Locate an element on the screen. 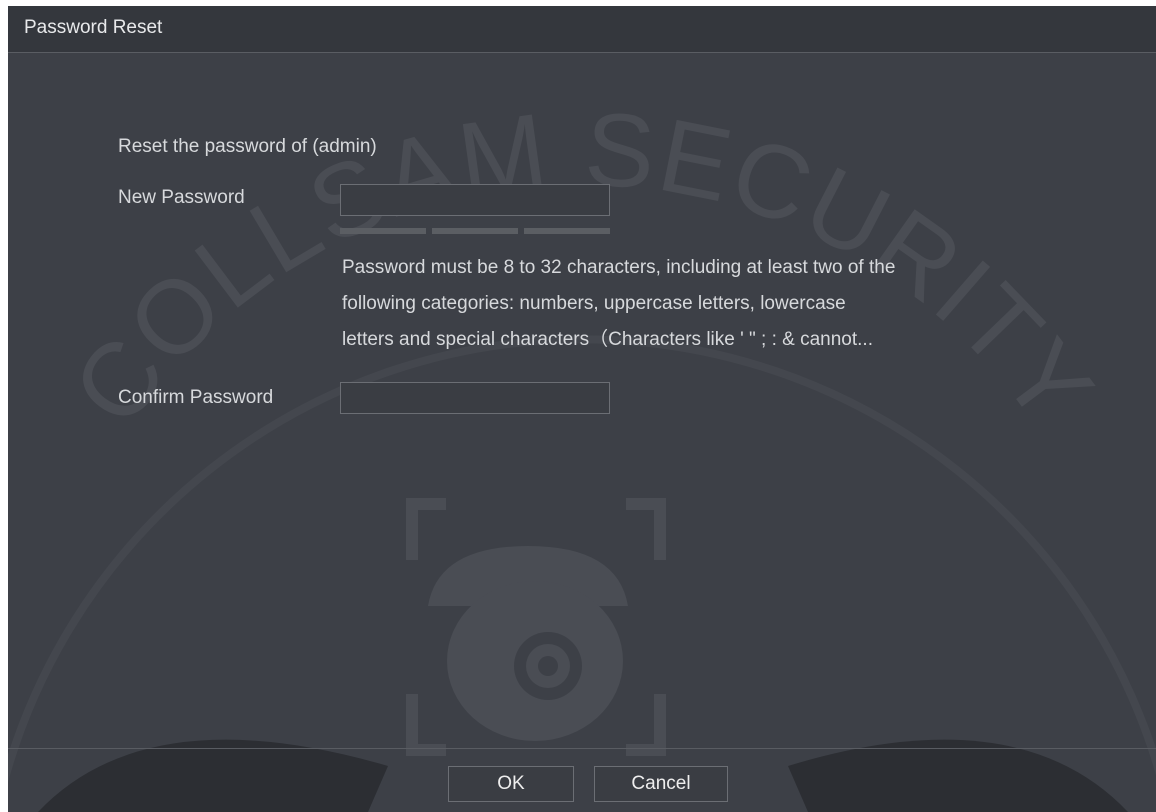  new-password-input is located at coordinates (475, 200).